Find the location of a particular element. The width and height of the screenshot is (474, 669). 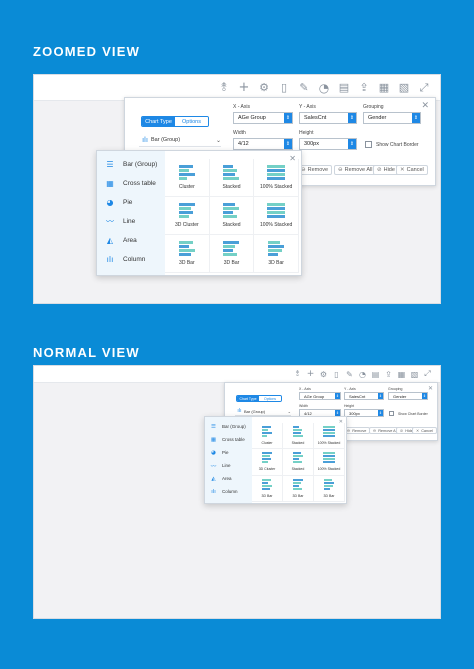

line-icon: 〰 is located at coordinates (213, 466).